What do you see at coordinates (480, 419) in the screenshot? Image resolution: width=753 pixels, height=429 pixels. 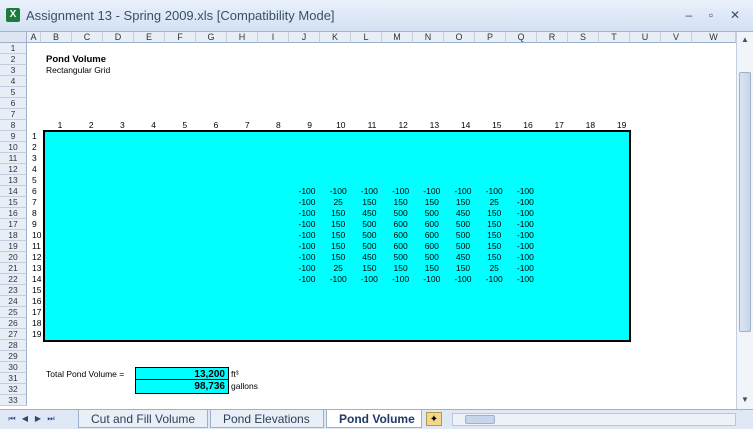 I see `horizontal-scroll-thumb` at bounding box center [480, 419].